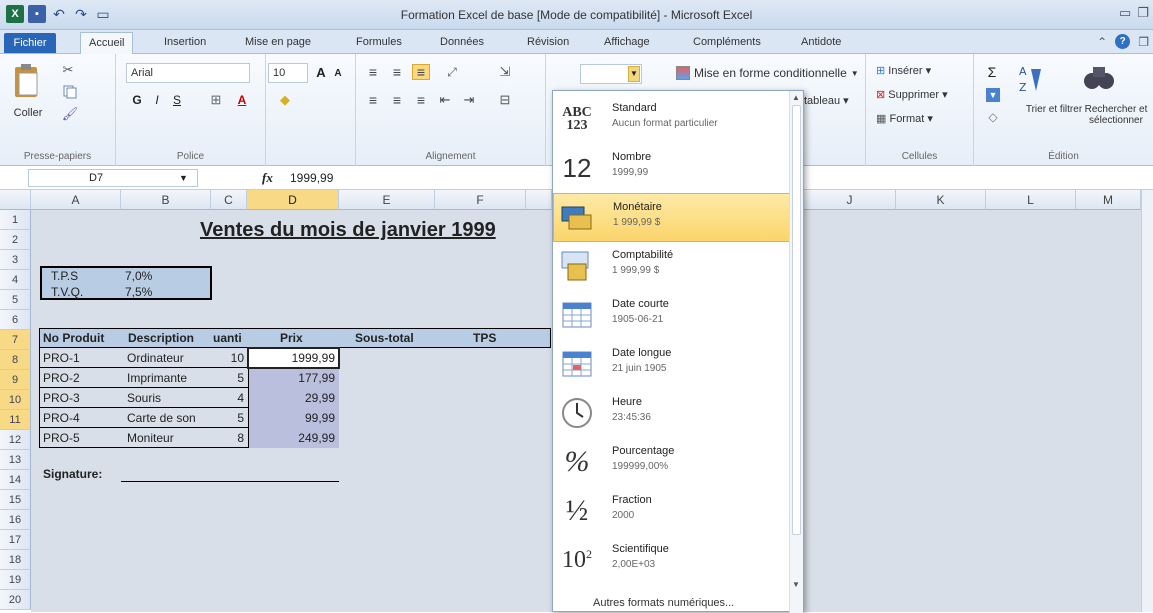 This screenshot has width=1153, height=613. What do you see at coordinates (348, 230) in the screenshot?
I see `sheet-title: Ventes du mois de janvier 1999` at bounding box center [348, 230].